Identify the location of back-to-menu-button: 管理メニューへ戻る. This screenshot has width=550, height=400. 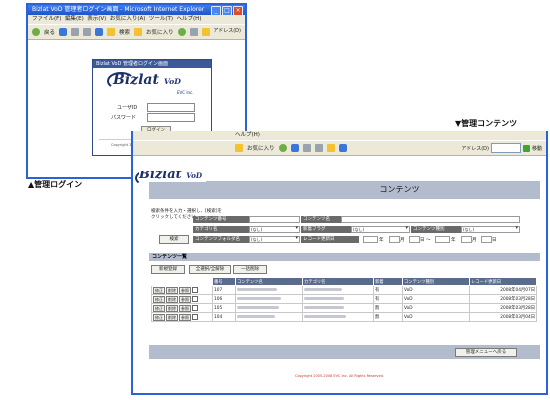
(486, 352).